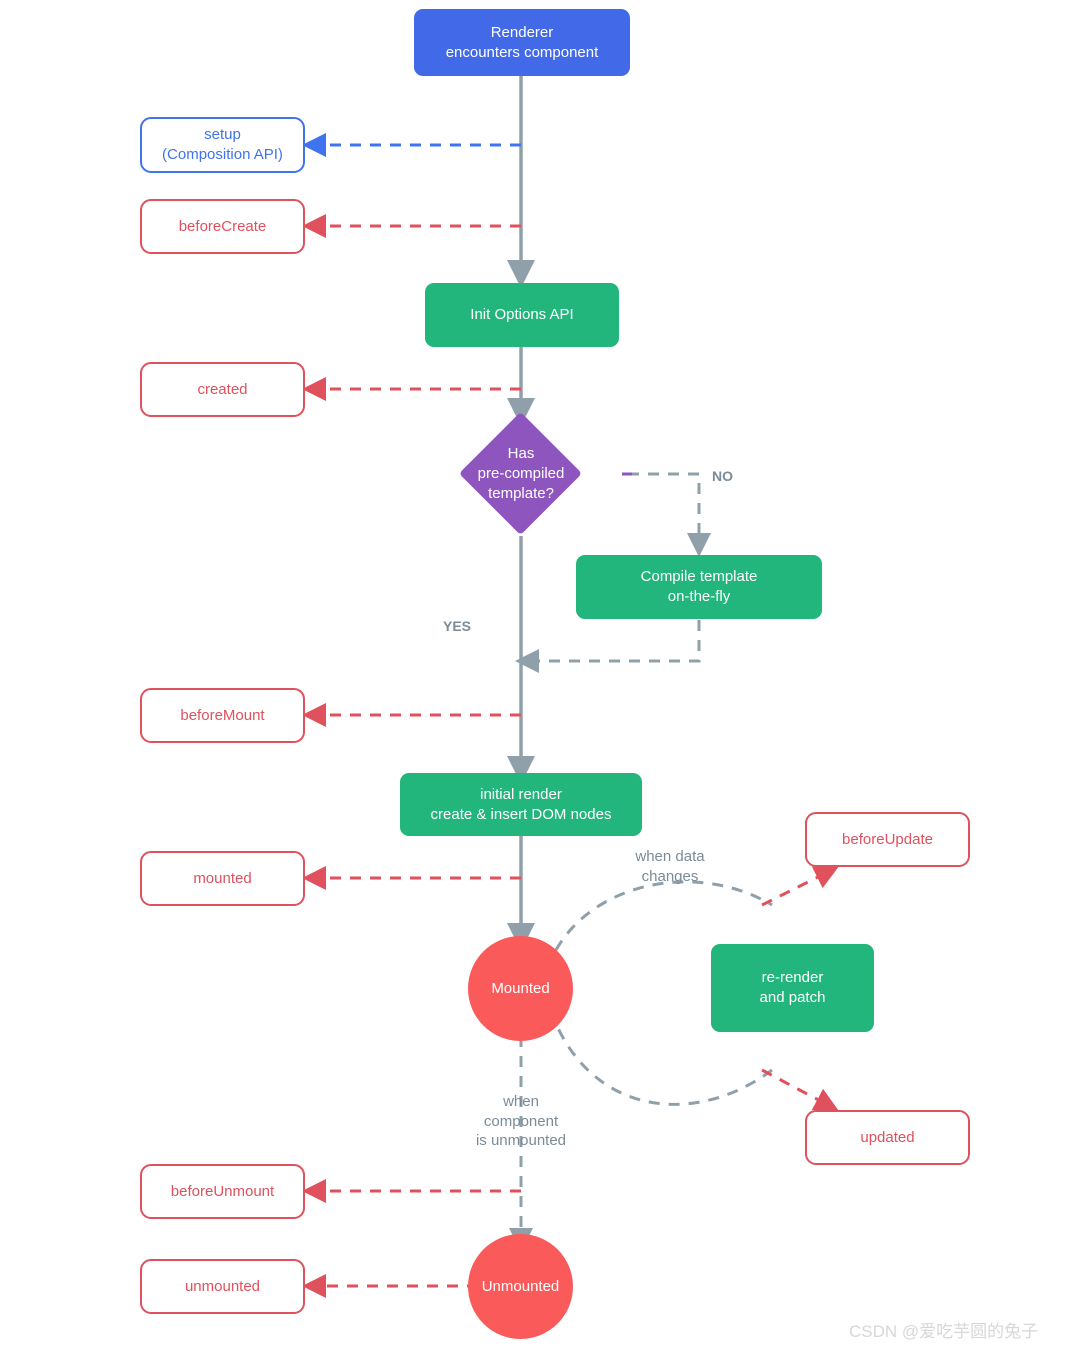 This screenshot has width=1075, height=1349. I want to click on node-before-mount-hook: beforeMount, so click(222, 715).